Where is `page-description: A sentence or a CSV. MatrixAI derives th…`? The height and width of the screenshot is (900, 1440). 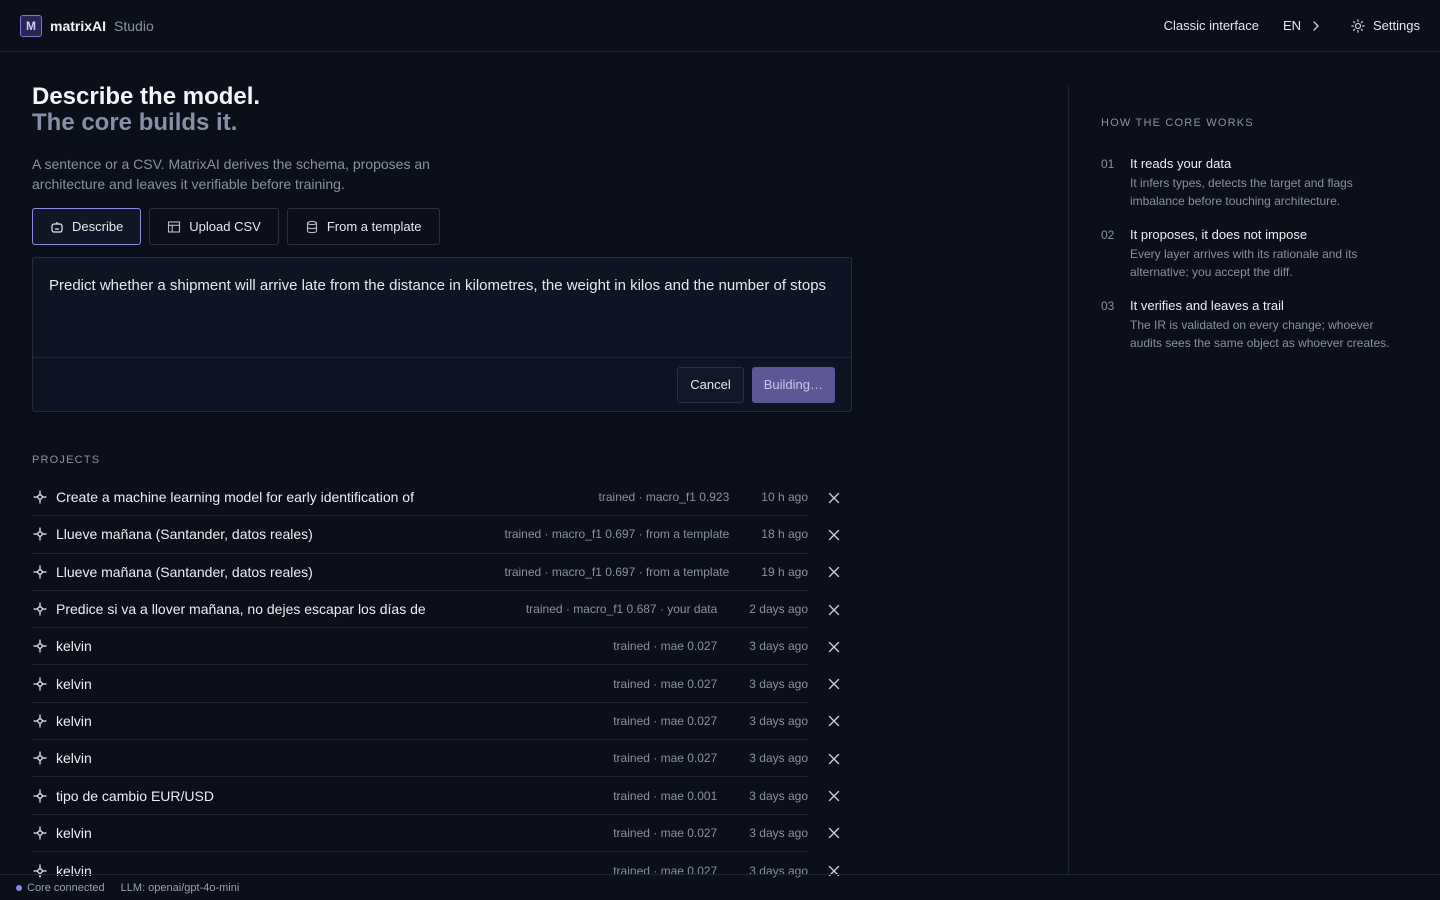
page-description: A sentence or a CSV. MatrixAI derives th… is located at coordinates (231, 174).